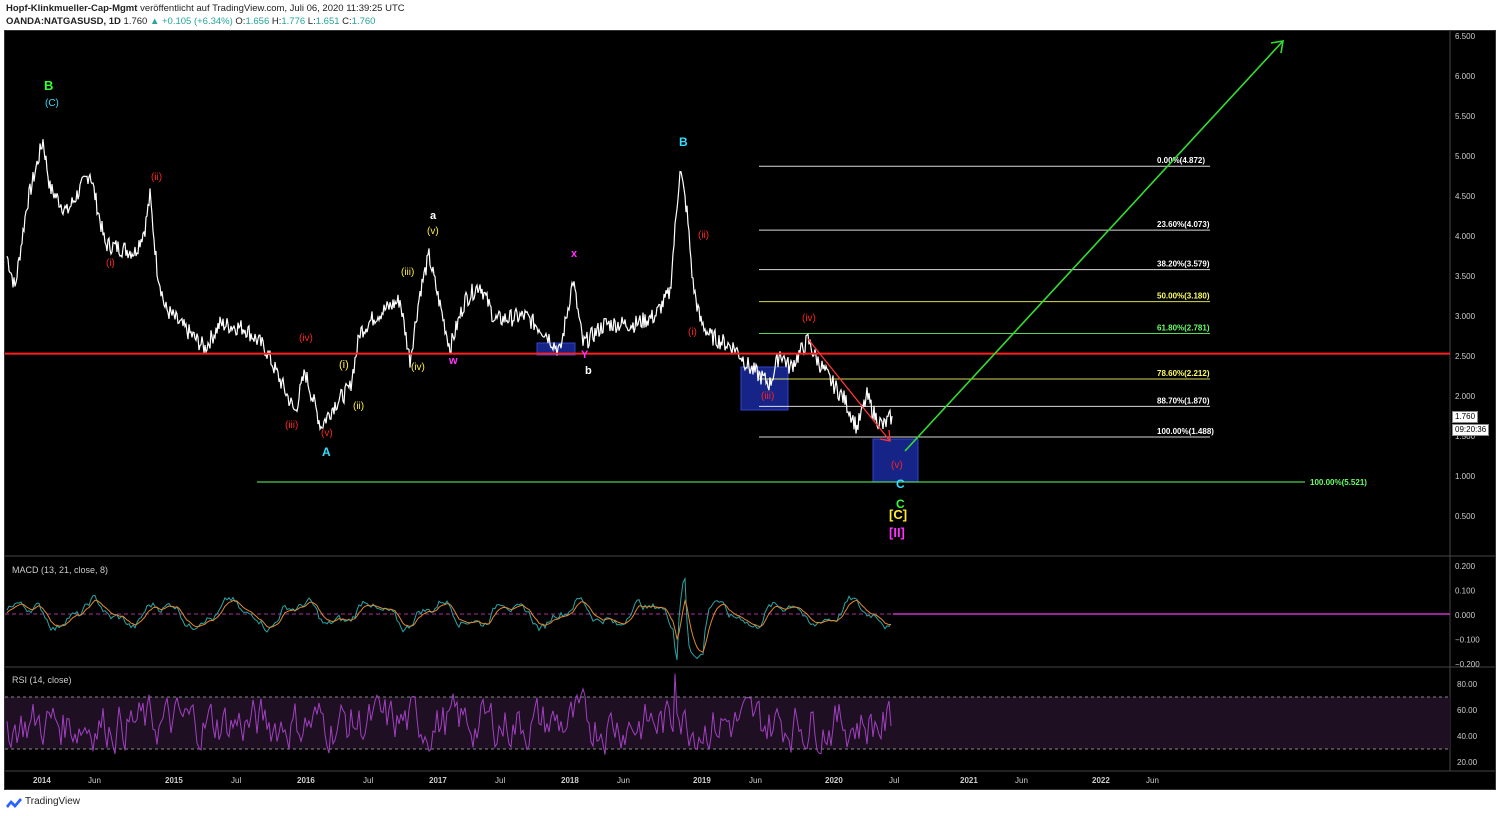 The width and height of the screenshot is (1500, 816). I want to click on price-axis-label: 4.000, so click(1465, 236).